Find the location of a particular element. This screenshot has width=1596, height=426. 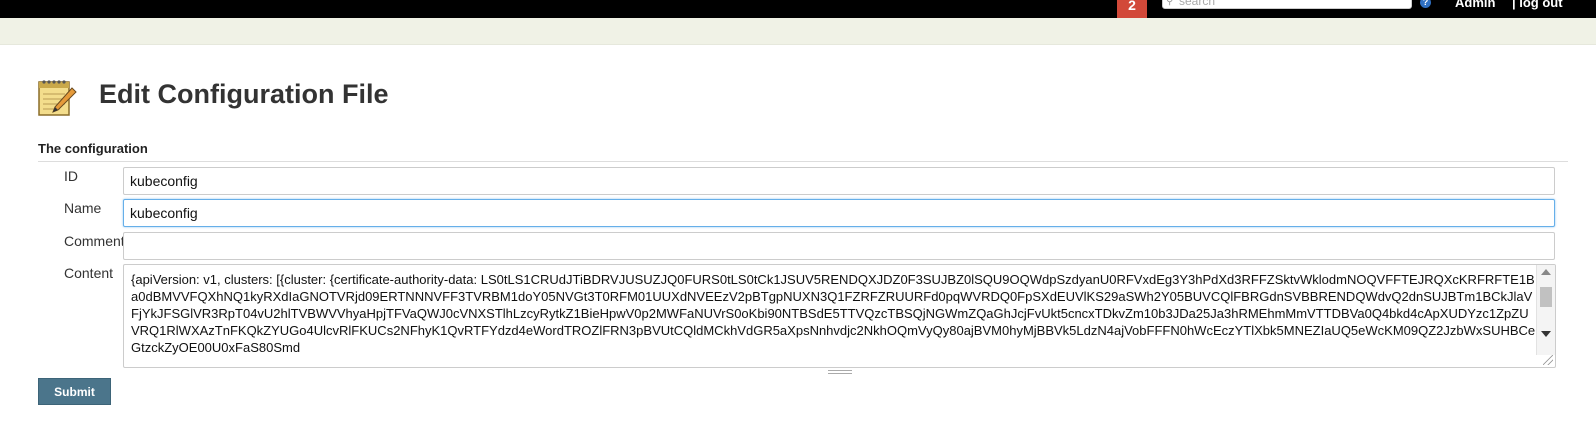

section-header: The configuration is located at coordinates (93, 148).